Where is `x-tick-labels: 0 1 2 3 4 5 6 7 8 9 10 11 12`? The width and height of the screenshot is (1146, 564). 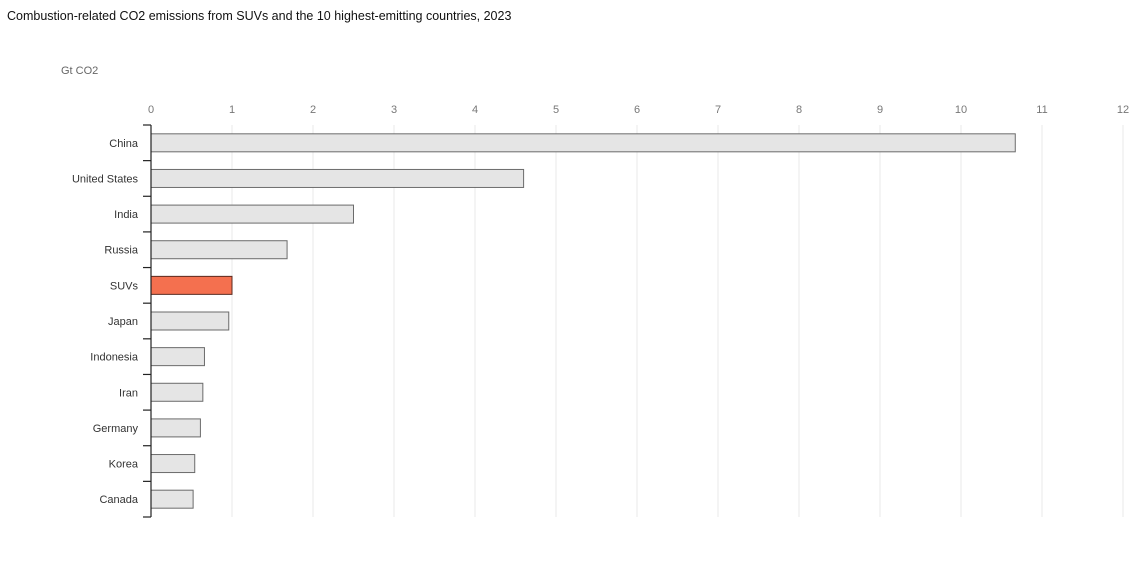
x-tick-labels: 0 1 2 3 4 5 6 7 8 9 10 11 12 is located at coordinates (638, 110).